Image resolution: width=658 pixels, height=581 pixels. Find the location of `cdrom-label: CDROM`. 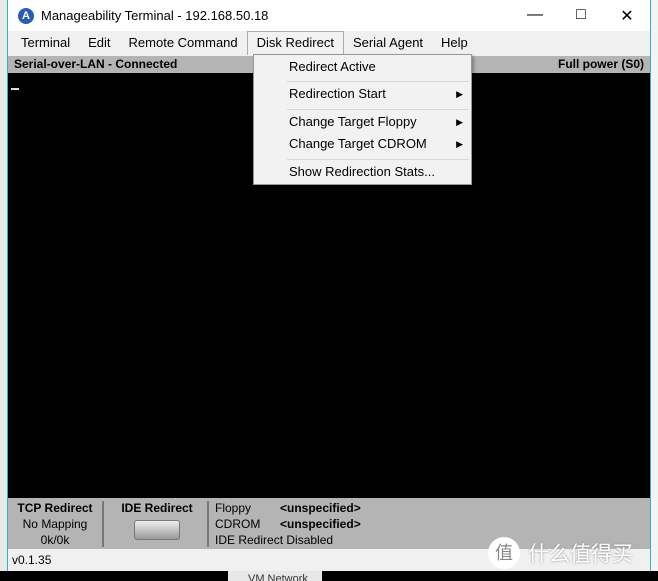

cdrom-label: CDROM is located at coordinates (238, 524).